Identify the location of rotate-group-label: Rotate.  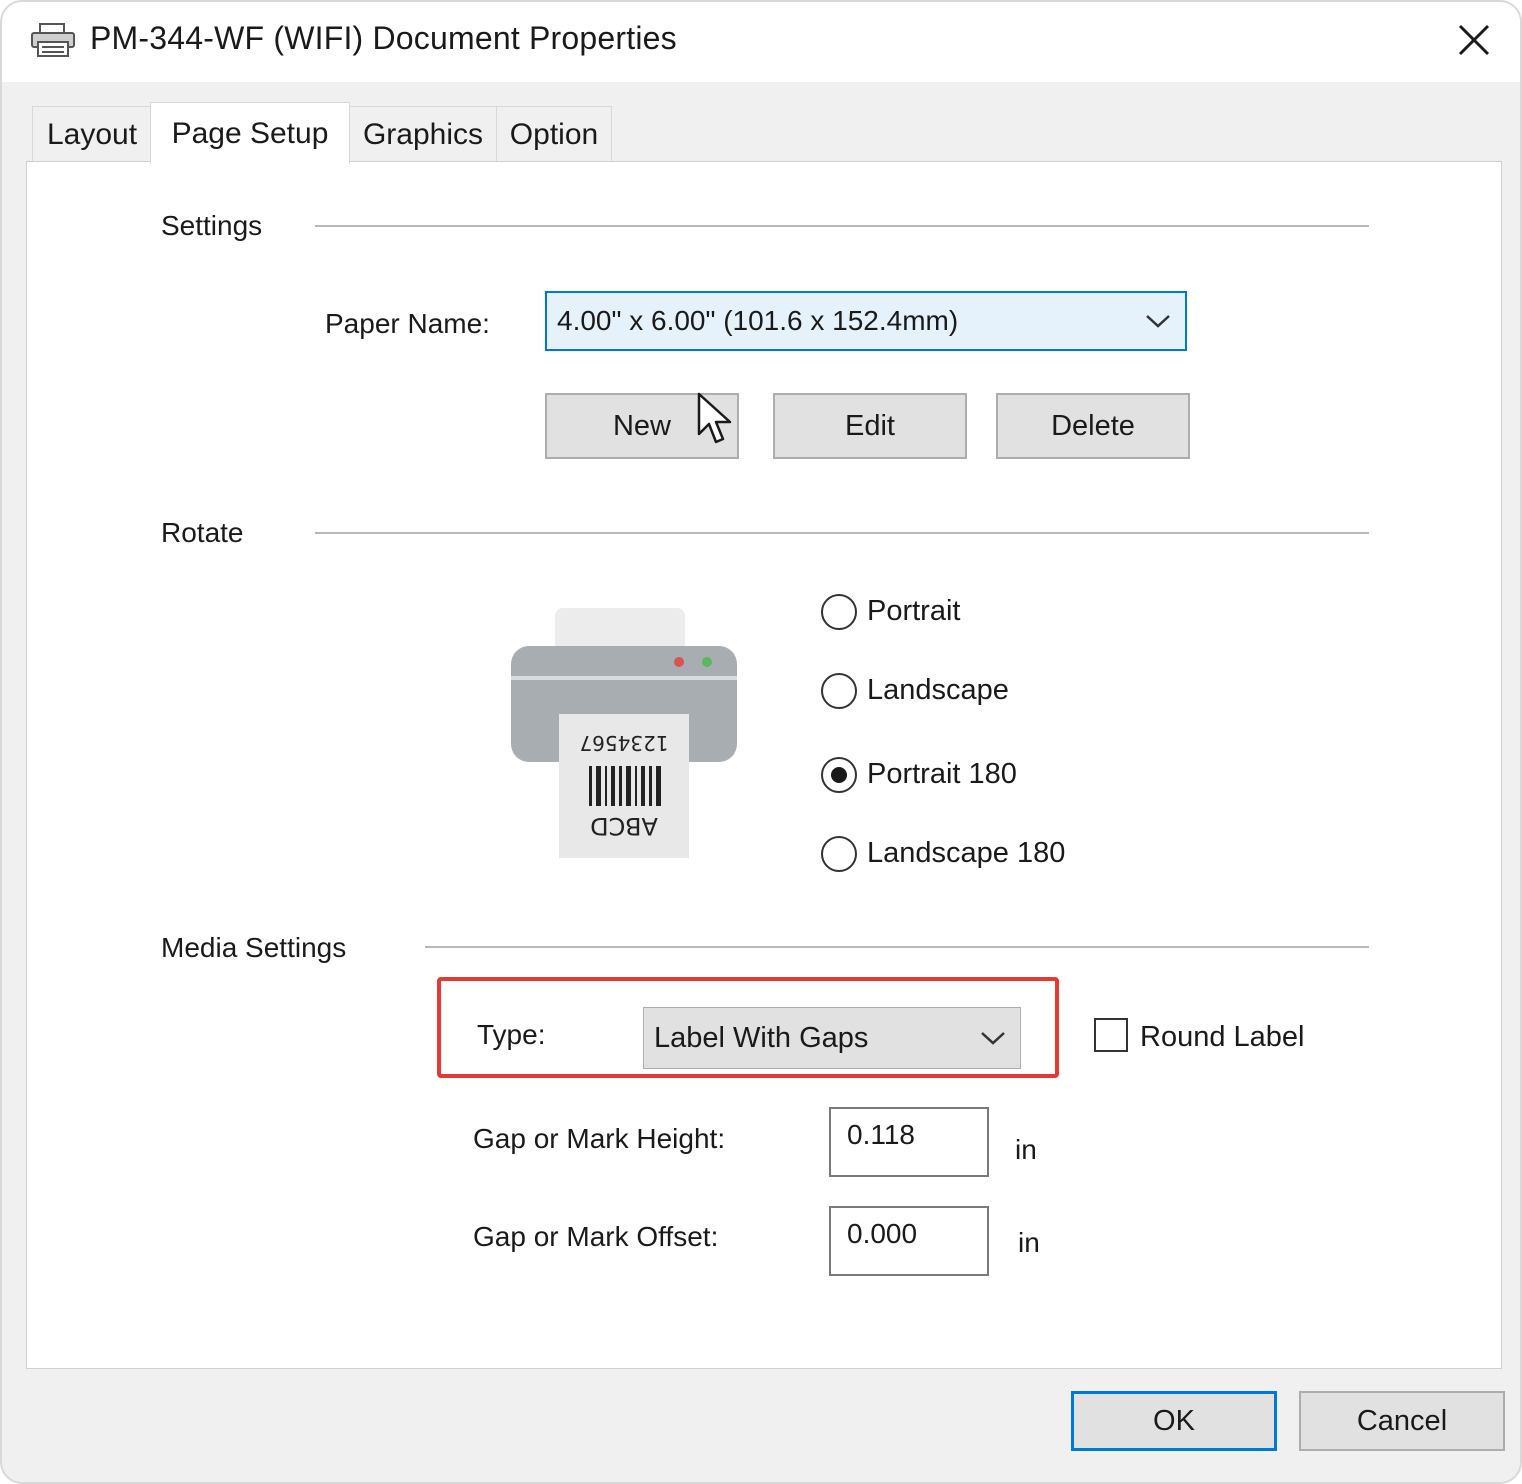
(202, 532).